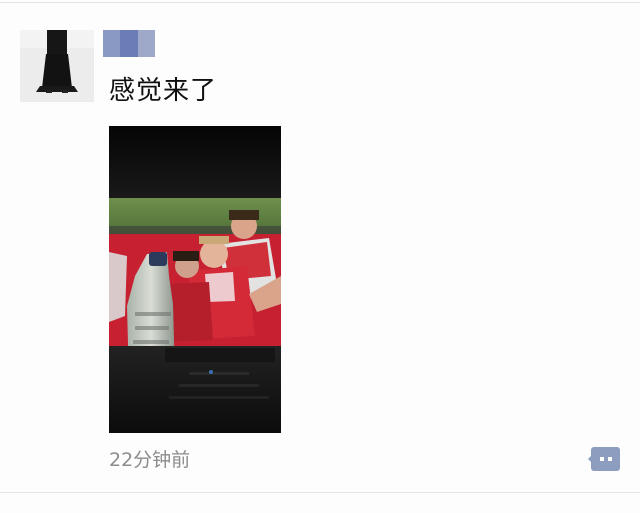  I want to click on comment-bubble-icon, so click(604, 459).